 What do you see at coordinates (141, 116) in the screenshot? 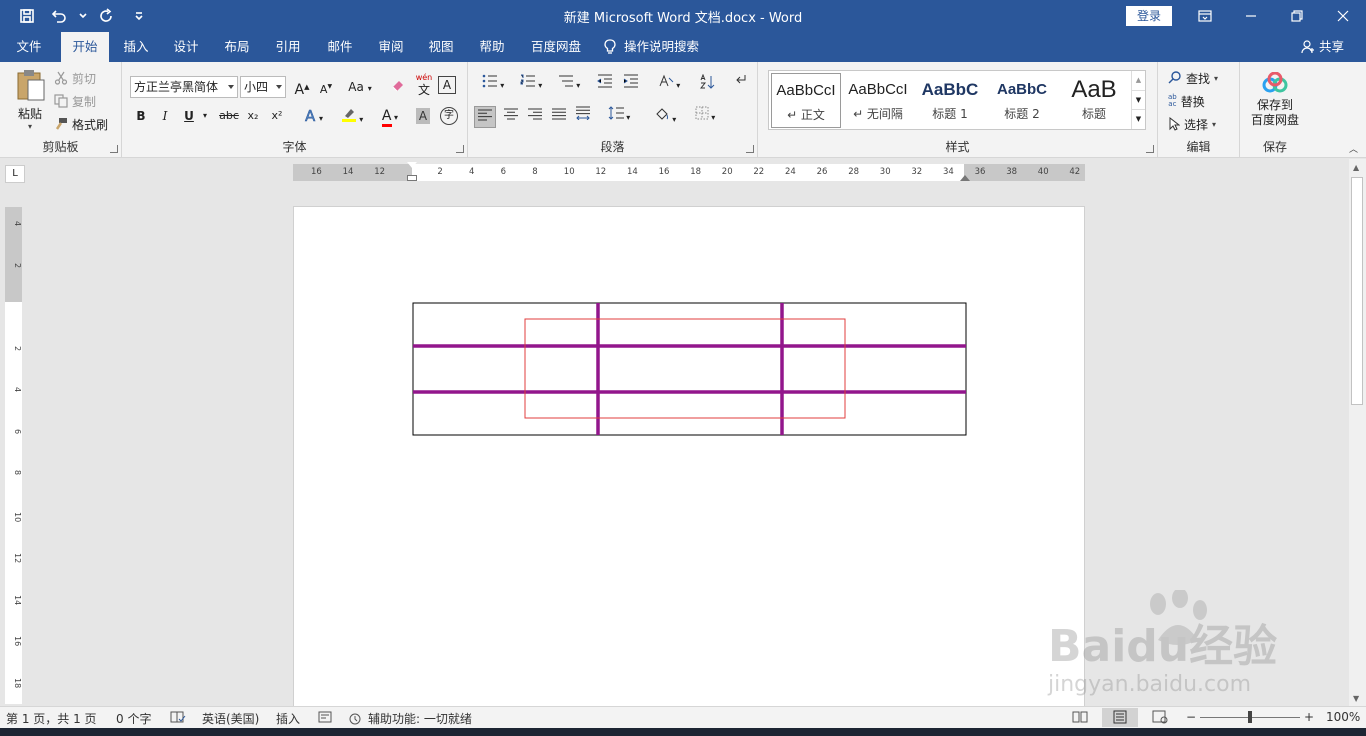
I see `bold-button: B` at bounding box center [141, 116].